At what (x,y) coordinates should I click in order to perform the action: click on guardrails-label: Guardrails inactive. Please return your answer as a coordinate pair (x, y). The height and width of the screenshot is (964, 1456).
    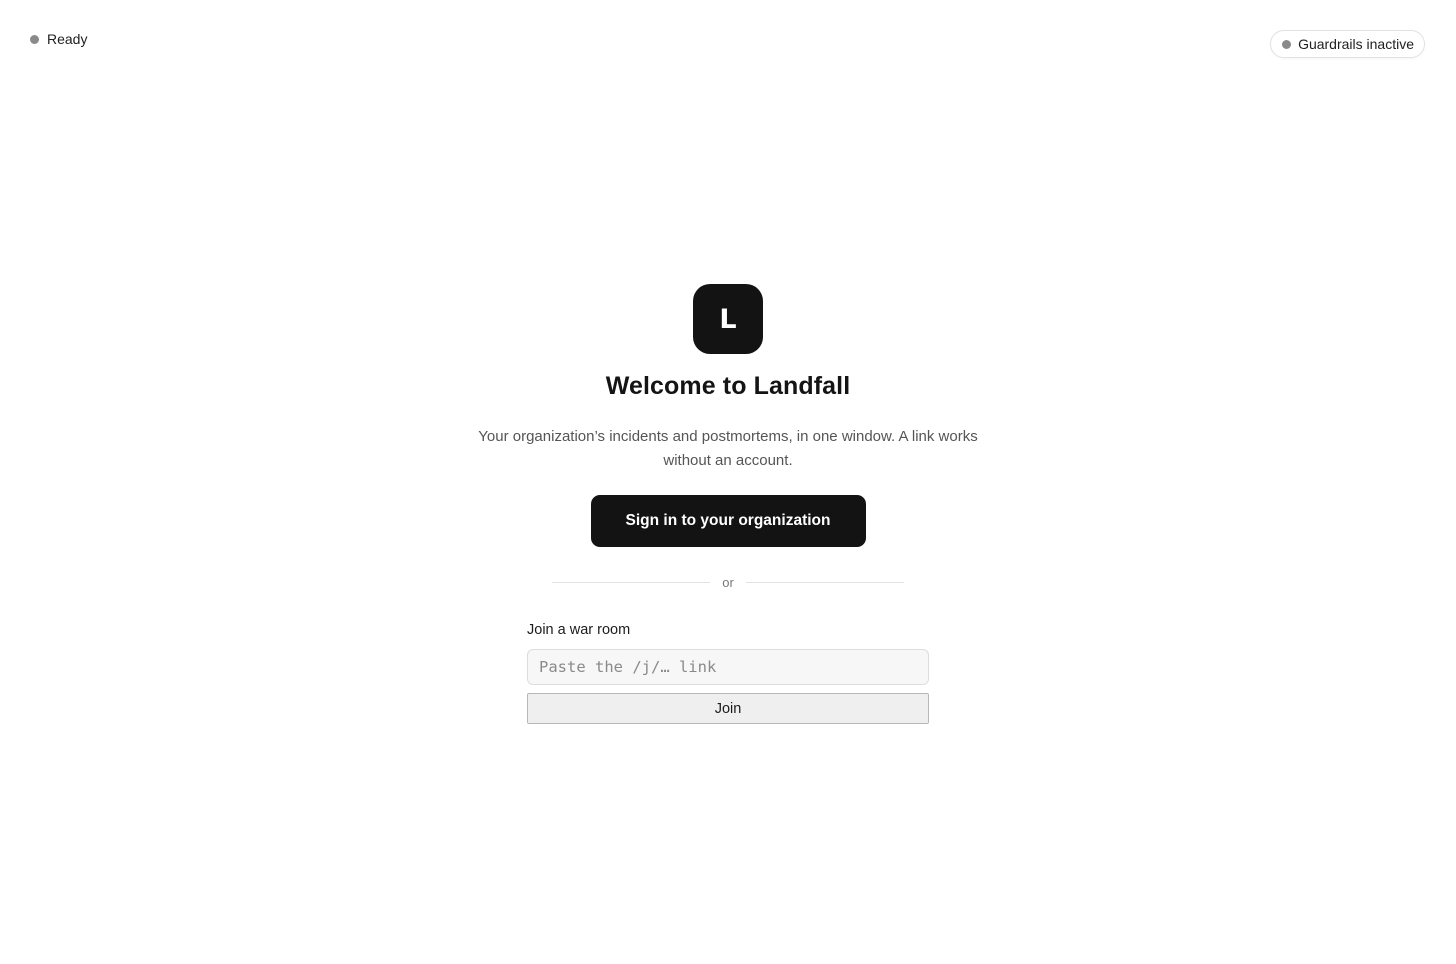
    Looking at the image, I should click on (1356, 44).